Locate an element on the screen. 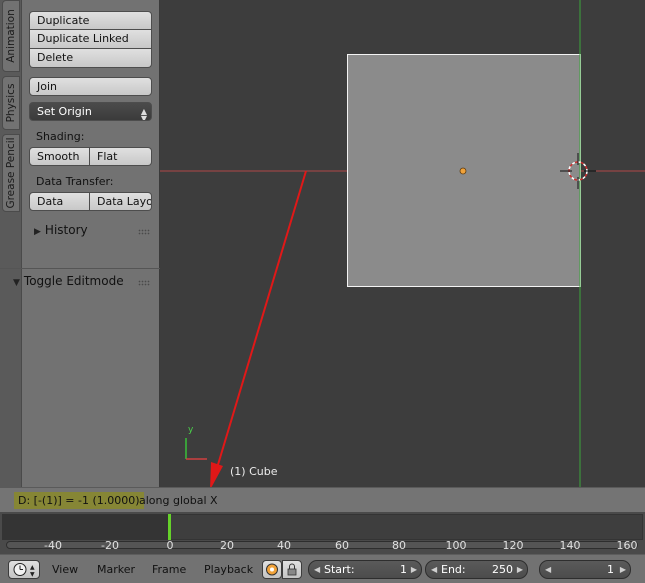 This screenshot has width=645, height=583. history-label: History is located at coordinates (66, 230).